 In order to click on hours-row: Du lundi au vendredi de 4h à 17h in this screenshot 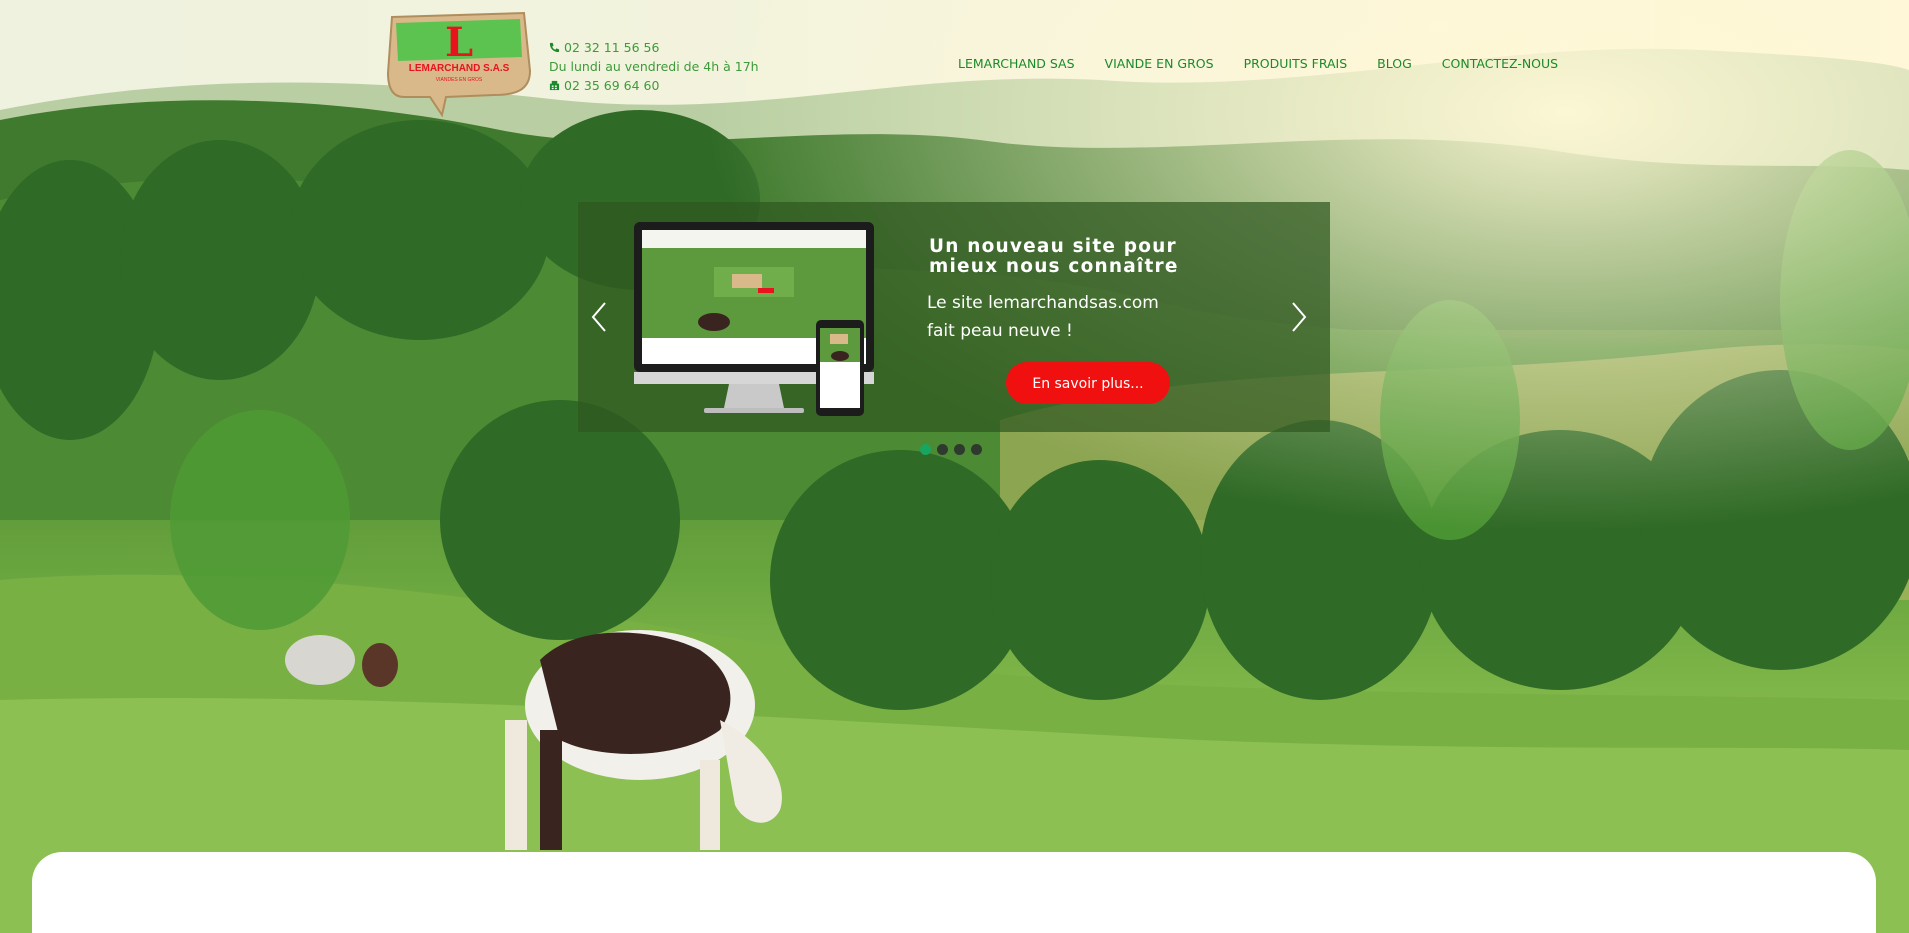, I will do `click(654, 66)`.